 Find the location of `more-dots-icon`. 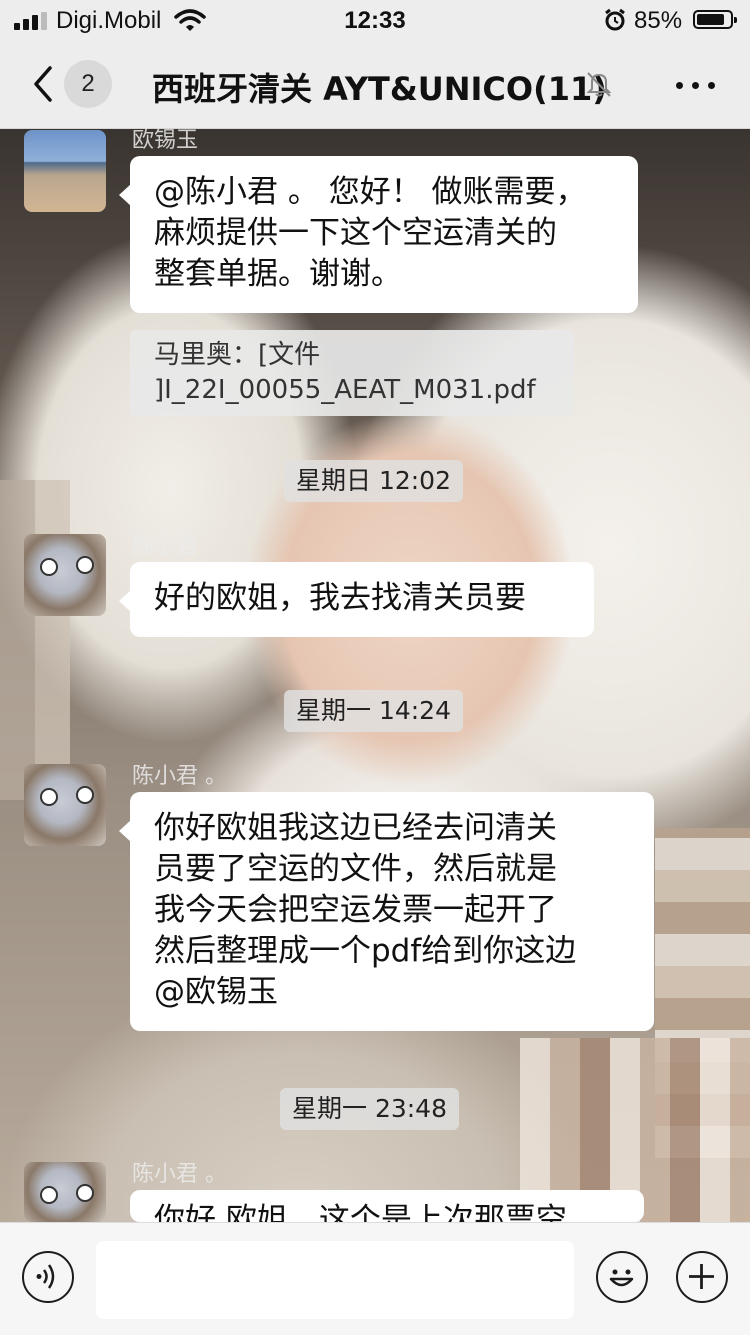

more-dots-icon is located at coordinates (696, 84).